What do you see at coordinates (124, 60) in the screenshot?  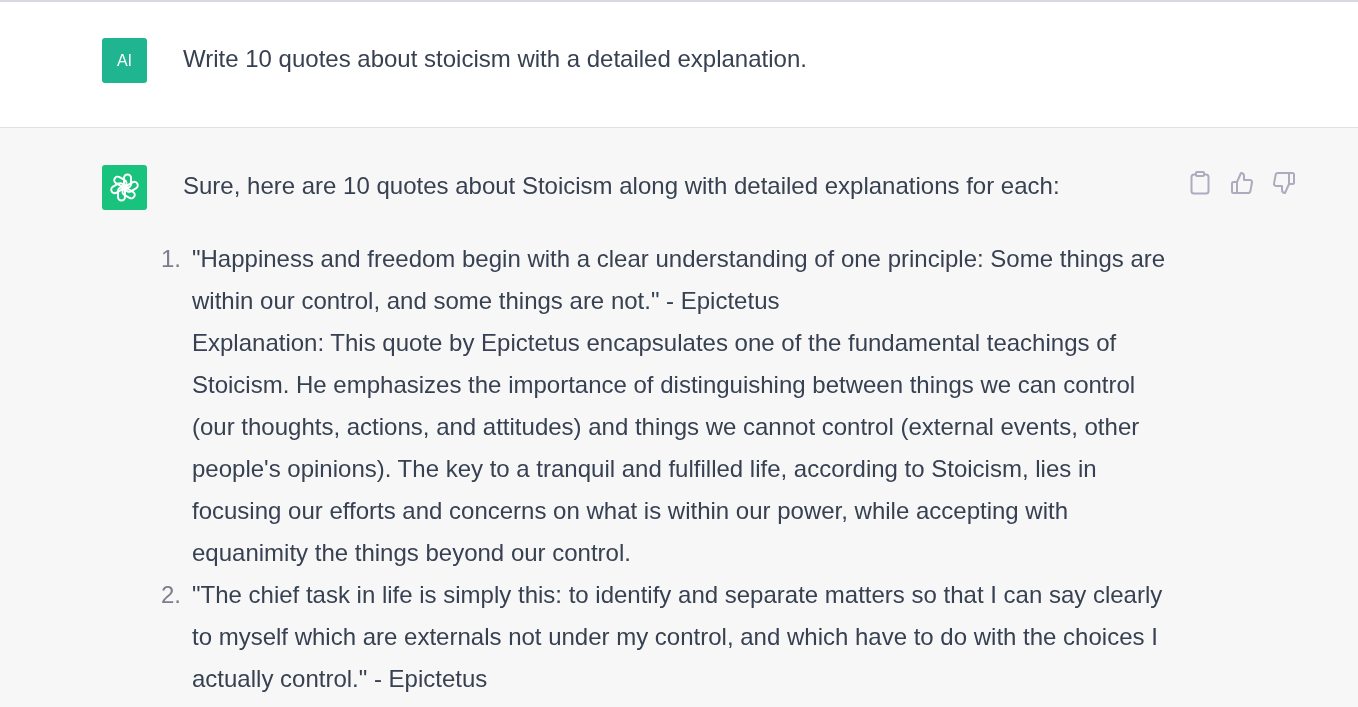 I see `user-avatar: AI` at bounding box center [124, 60].